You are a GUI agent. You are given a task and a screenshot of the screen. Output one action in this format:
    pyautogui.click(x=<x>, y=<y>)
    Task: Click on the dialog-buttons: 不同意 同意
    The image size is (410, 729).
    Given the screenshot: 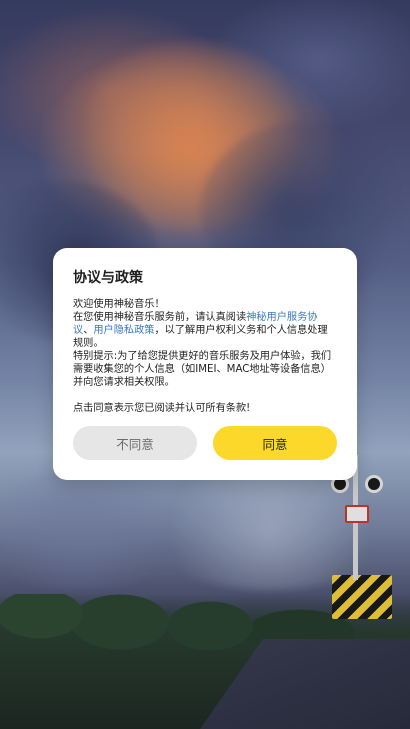 What is the action you would take?
    pyautogui.click(x=205, y=443)
    